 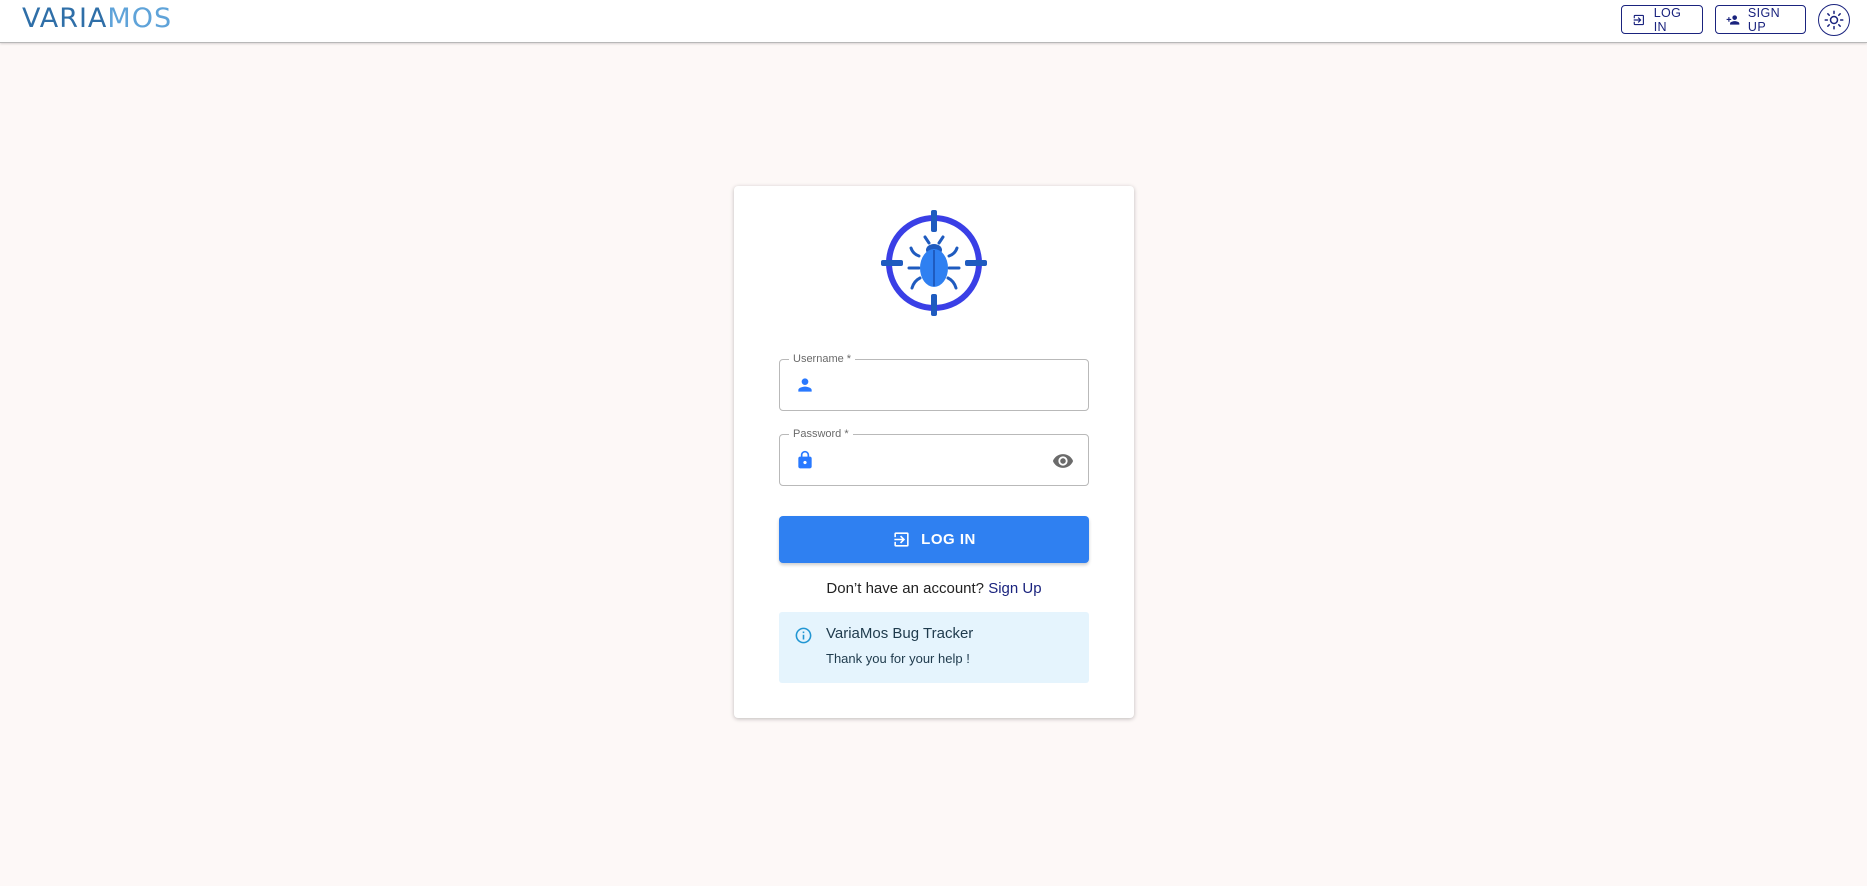 I want to click on variamos-logo: VARIAMOS, so click(x=97, y=19).